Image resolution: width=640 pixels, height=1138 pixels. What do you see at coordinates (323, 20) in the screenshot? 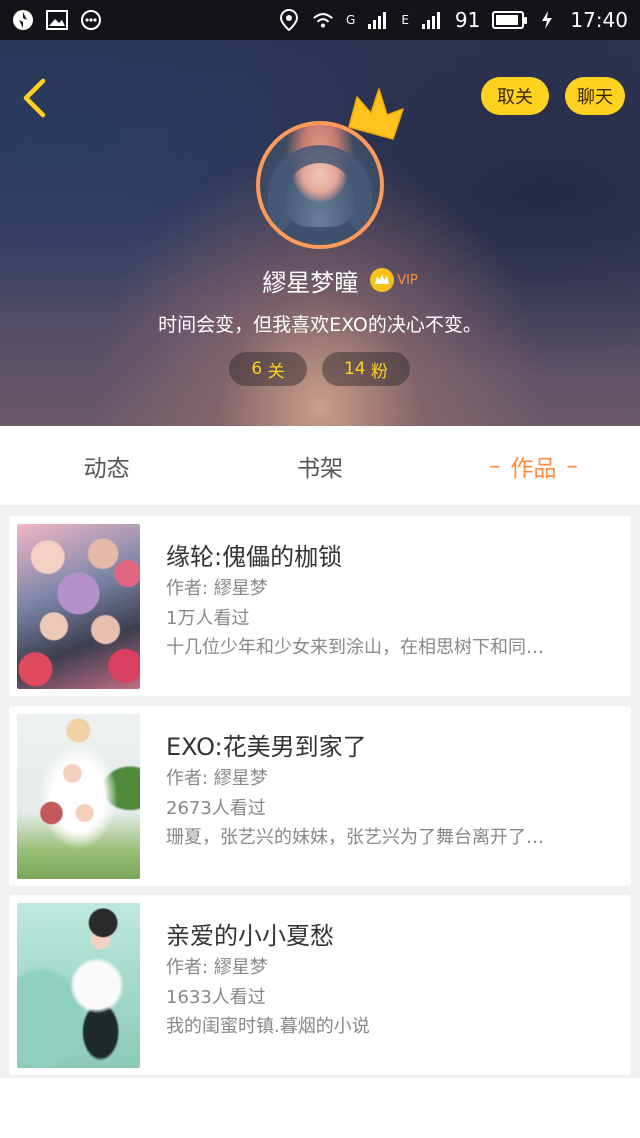
I see `wifi-icon` at bounding box center [323, 20].